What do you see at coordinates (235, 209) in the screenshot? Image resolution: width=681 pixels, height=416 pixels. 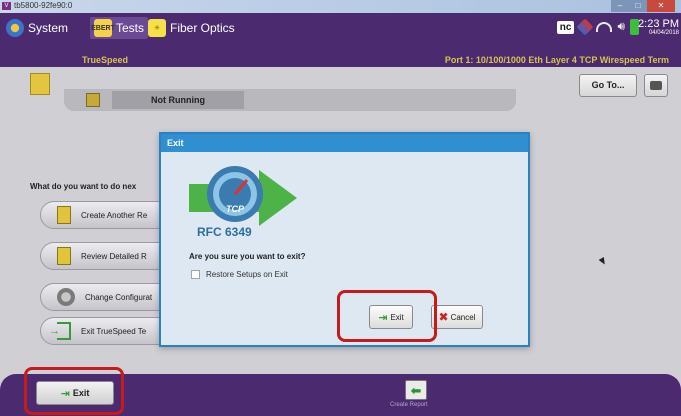 I see `logo-badge-text: TCP` at bounding box center [235, 209].